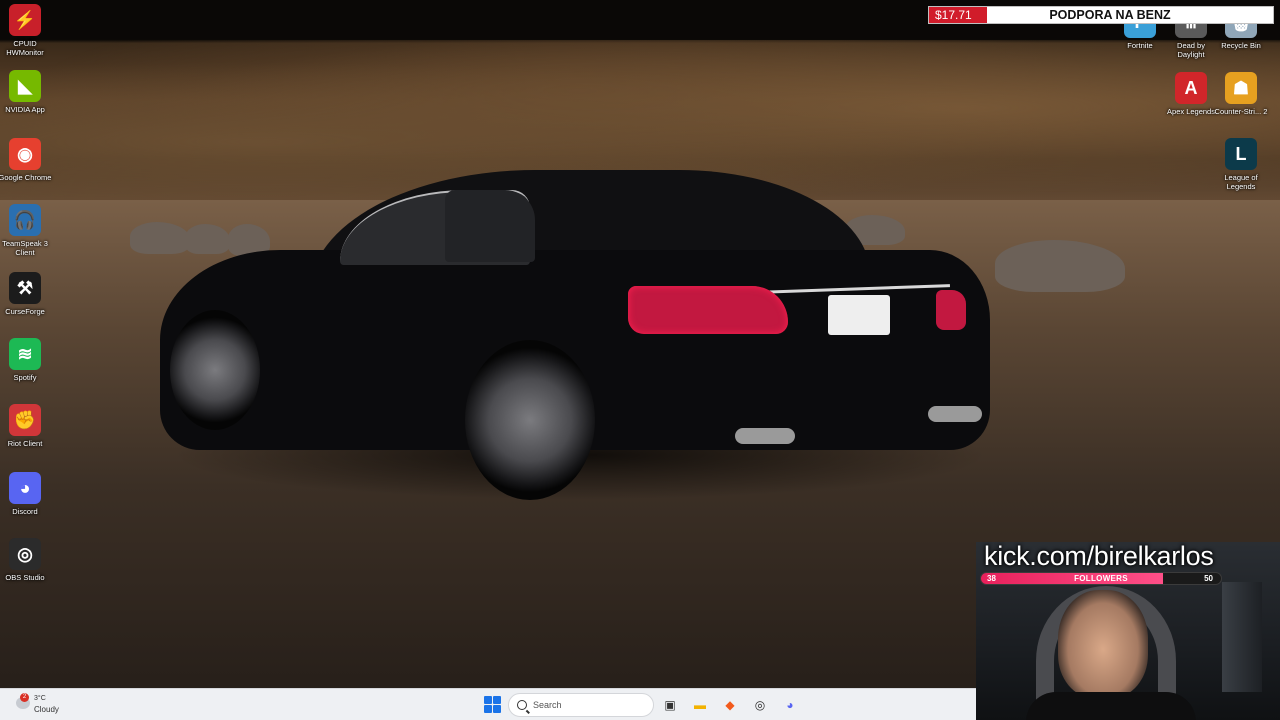  I want to click on weather-condition: Cloudy, so click(46, 709).